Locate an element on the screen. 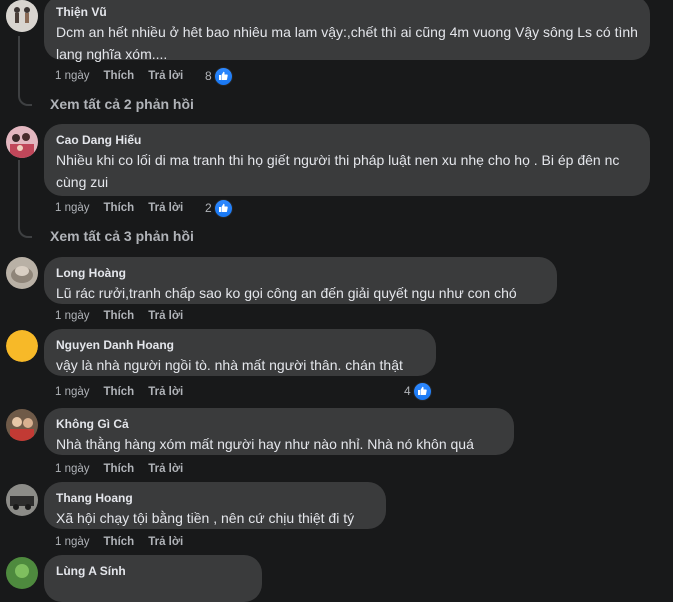 This screenshot has width=673, height=602. reaction-count: 4 is located at coordinates (418, 391).